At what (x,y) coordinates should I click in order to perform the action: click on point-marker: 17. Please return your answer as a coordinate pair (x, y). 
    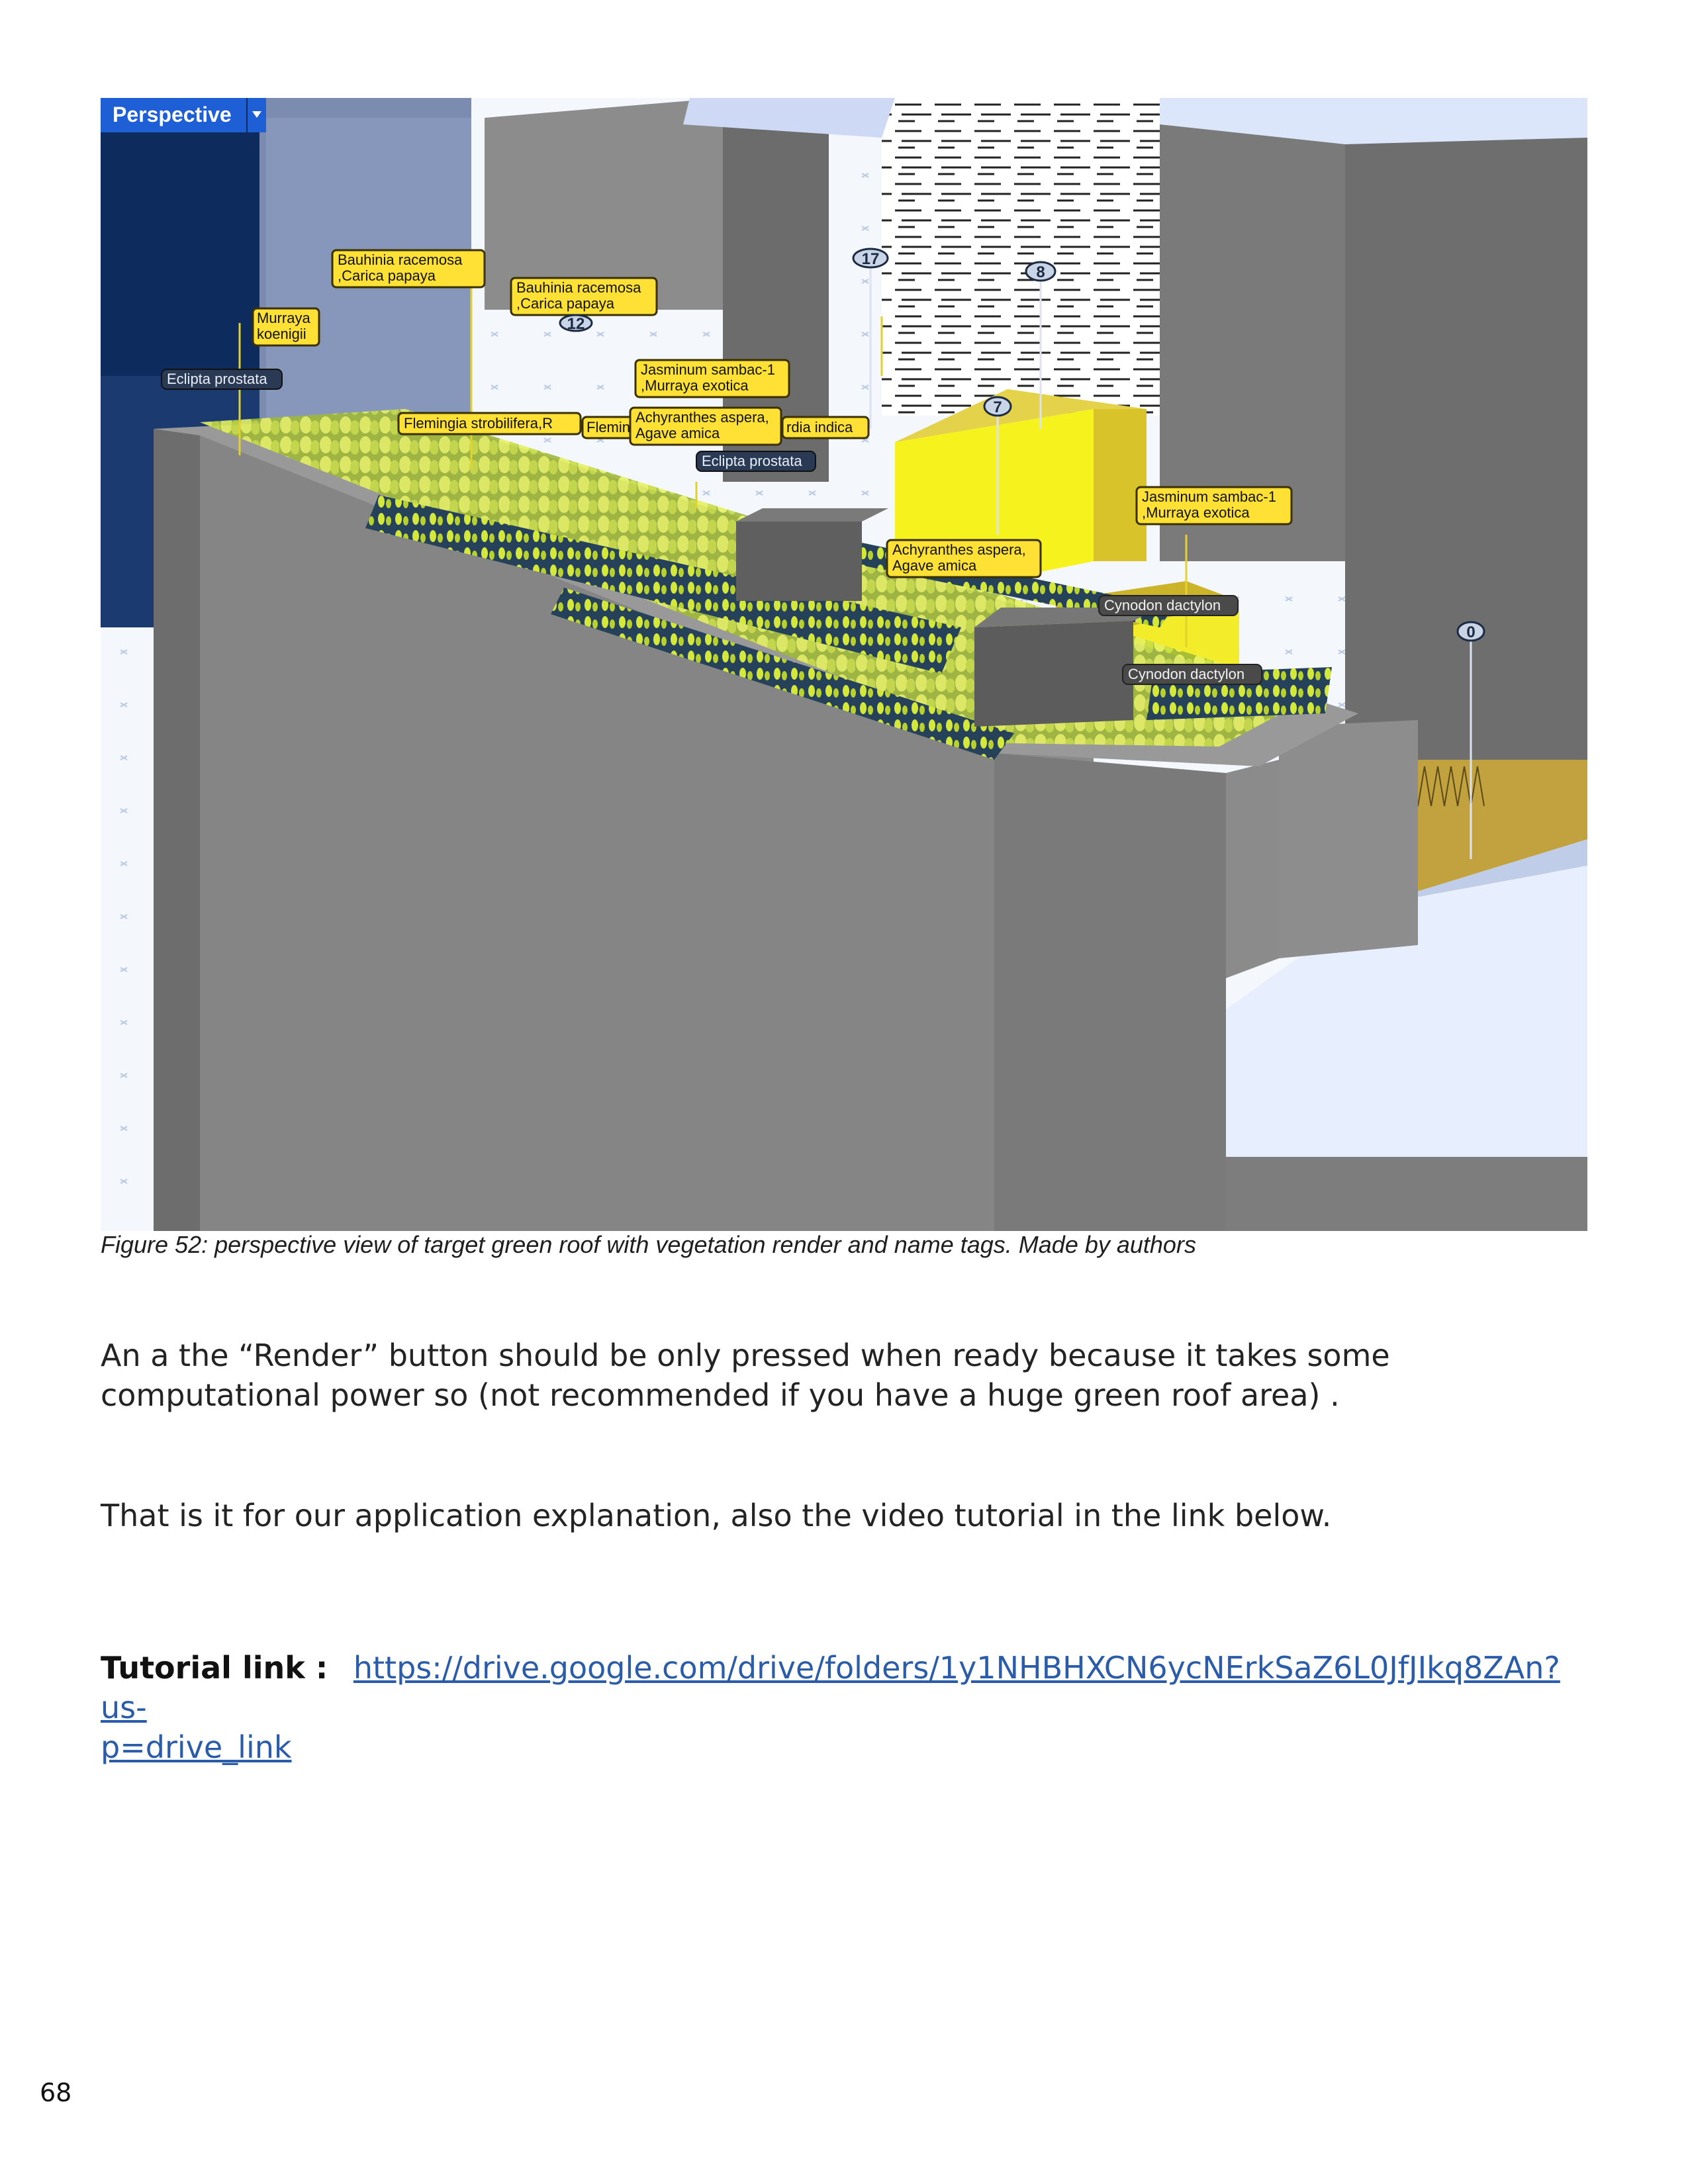
    Looking at the image, I should click on (870, 258).